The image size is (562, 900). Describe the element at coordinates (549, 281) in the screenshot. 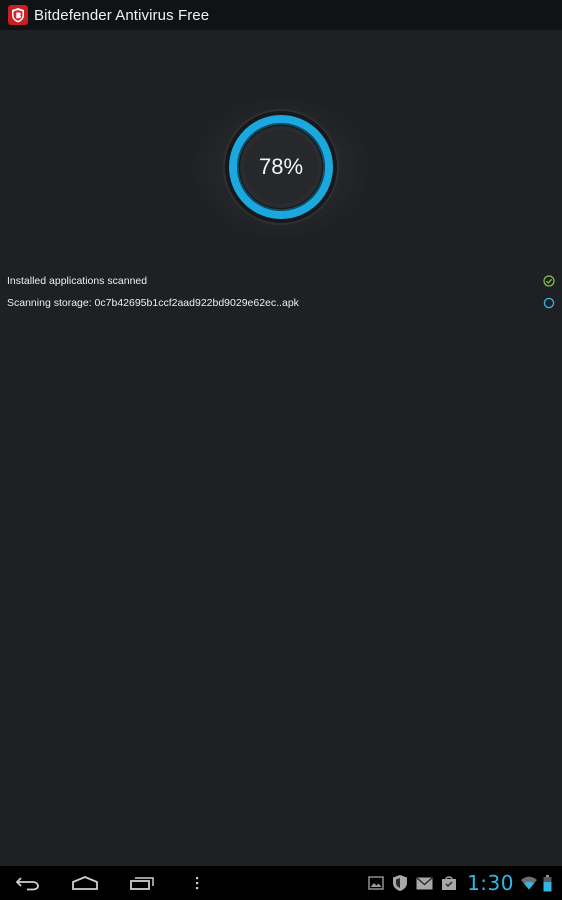

I see `check-circle-icon` at that location.